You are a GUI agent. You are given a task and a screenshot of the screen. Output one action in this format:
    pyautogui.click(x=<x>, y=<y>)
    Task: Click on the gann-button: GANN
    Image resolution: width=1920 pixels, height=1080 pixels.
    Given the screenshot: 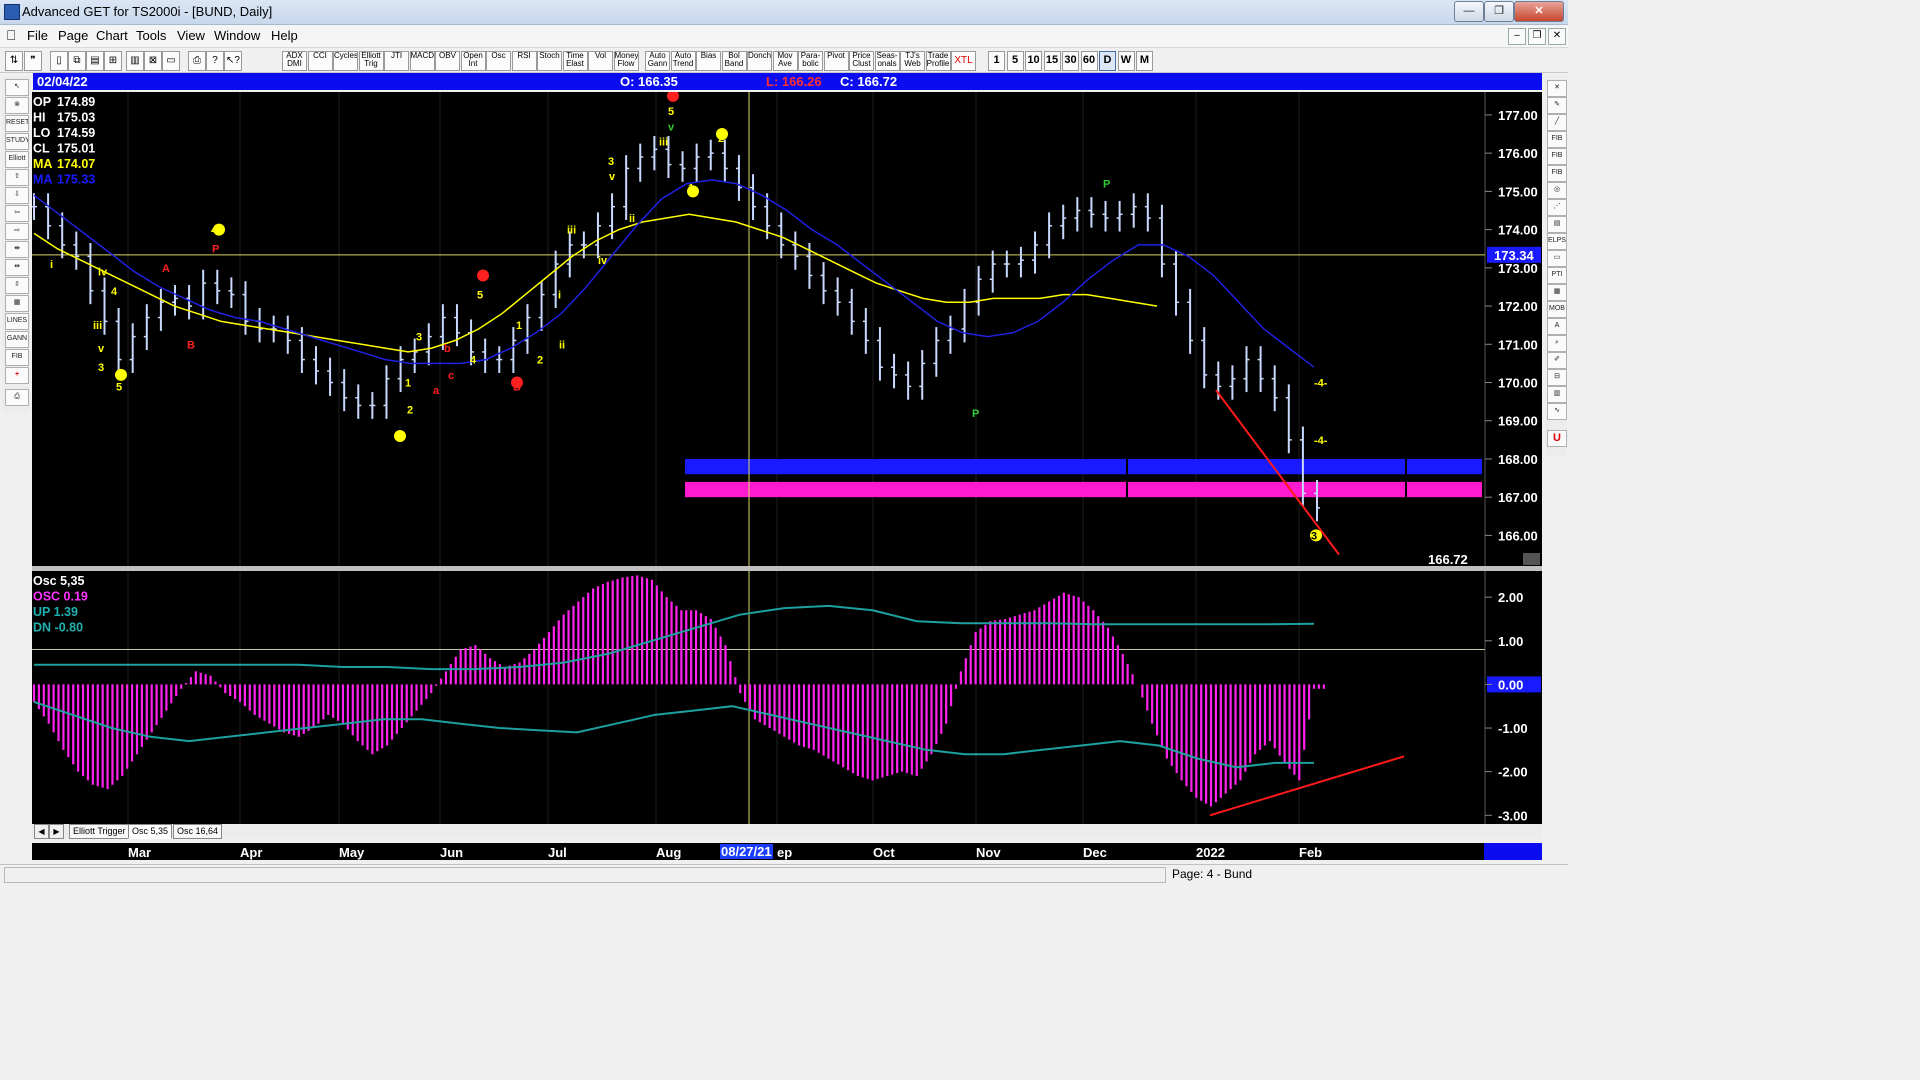 What is the action you would take?
    pyautogui.click(x=17, y=339)
    